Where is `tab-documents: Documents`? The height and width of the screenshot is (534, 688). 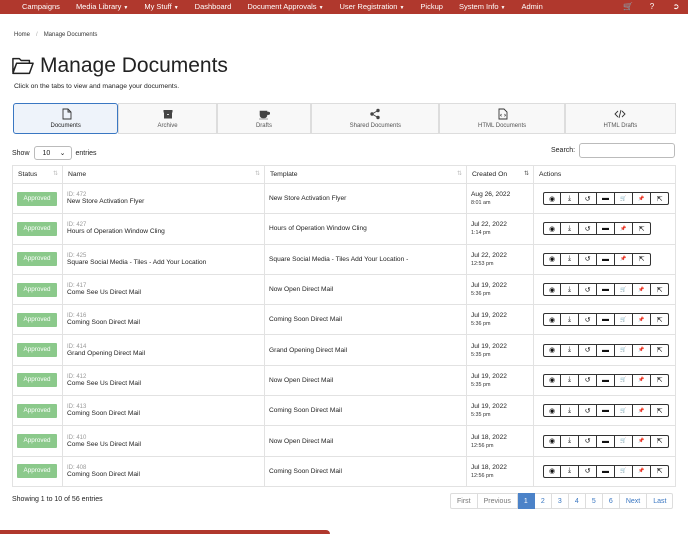
tab-documents: Documents is located at coordinates (66, 118).